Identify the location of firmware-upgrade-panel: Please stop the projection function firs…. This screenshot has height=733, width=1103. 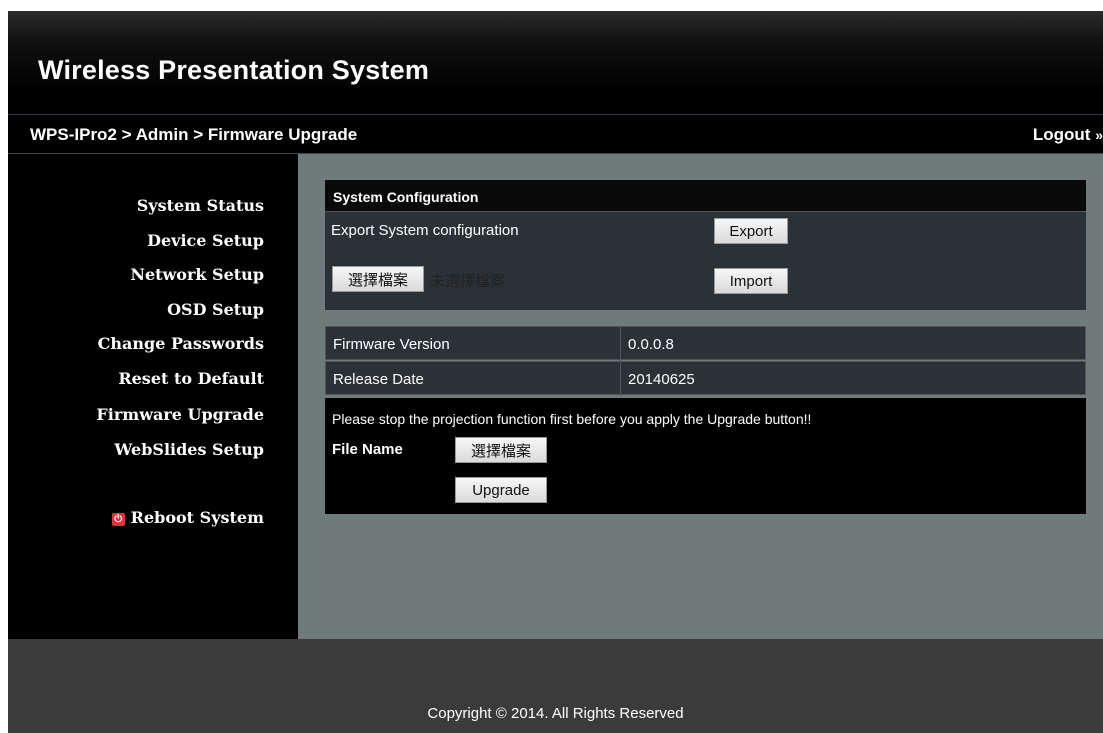
(705, 456).